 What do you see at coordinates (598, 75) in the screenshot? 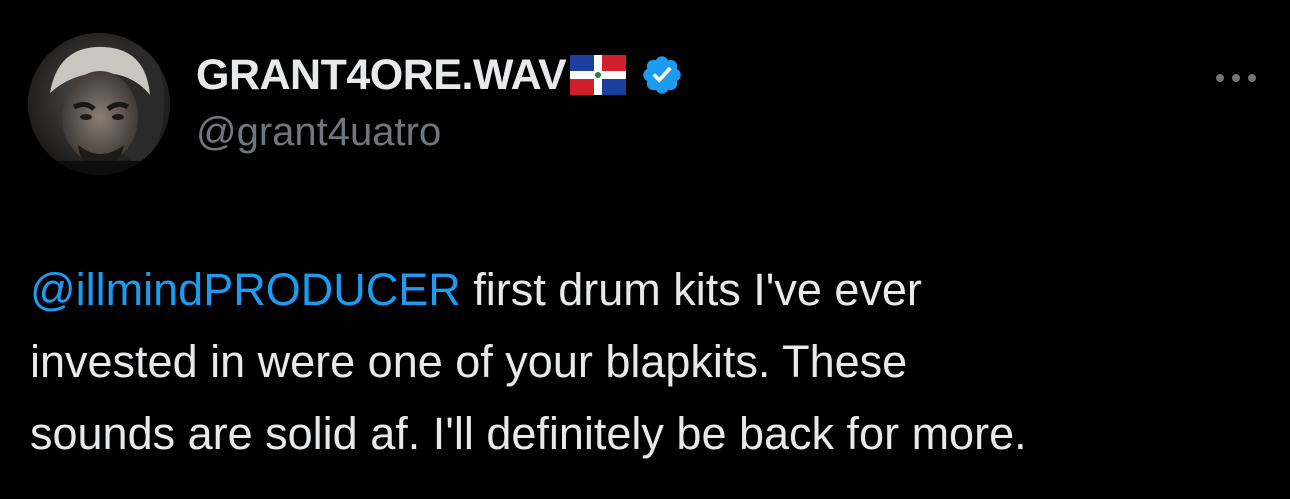
I see `dominican-republic-flag-icon` at bounding box center [598, 75].